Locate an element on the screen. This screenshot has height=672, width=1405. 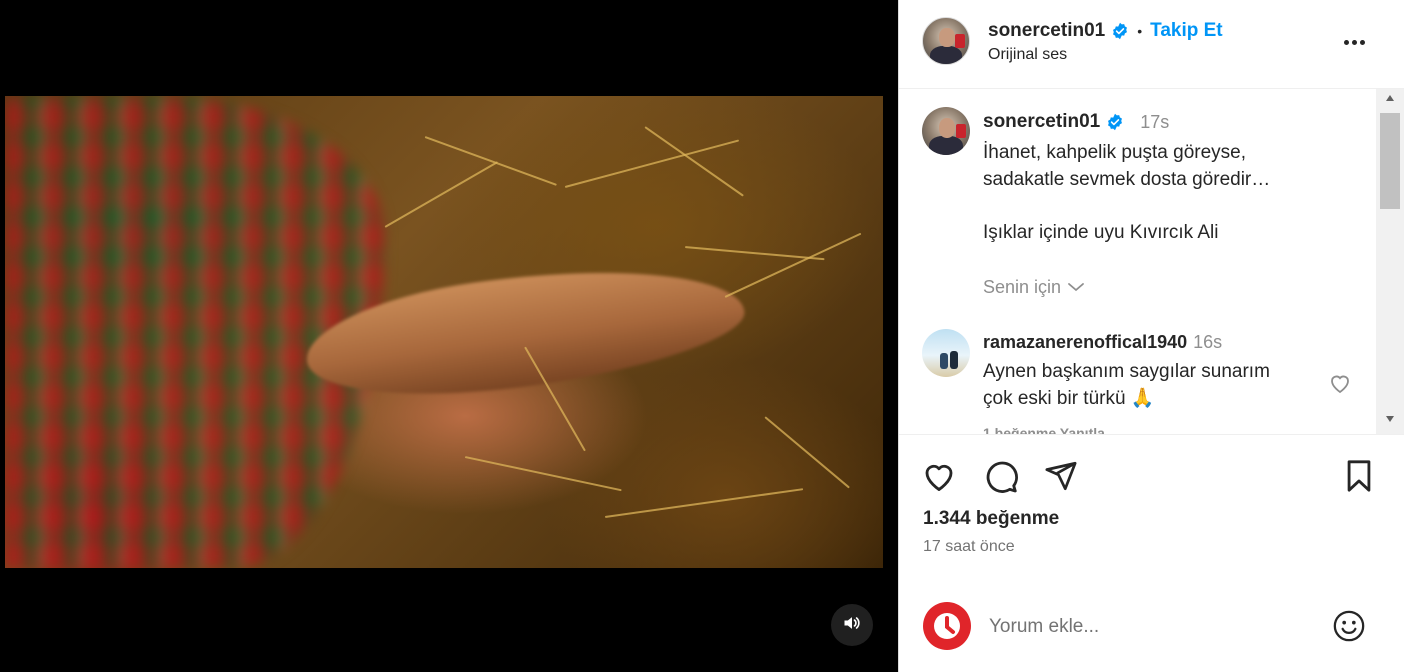
comment-icon is located at coordinates (1001, 476).